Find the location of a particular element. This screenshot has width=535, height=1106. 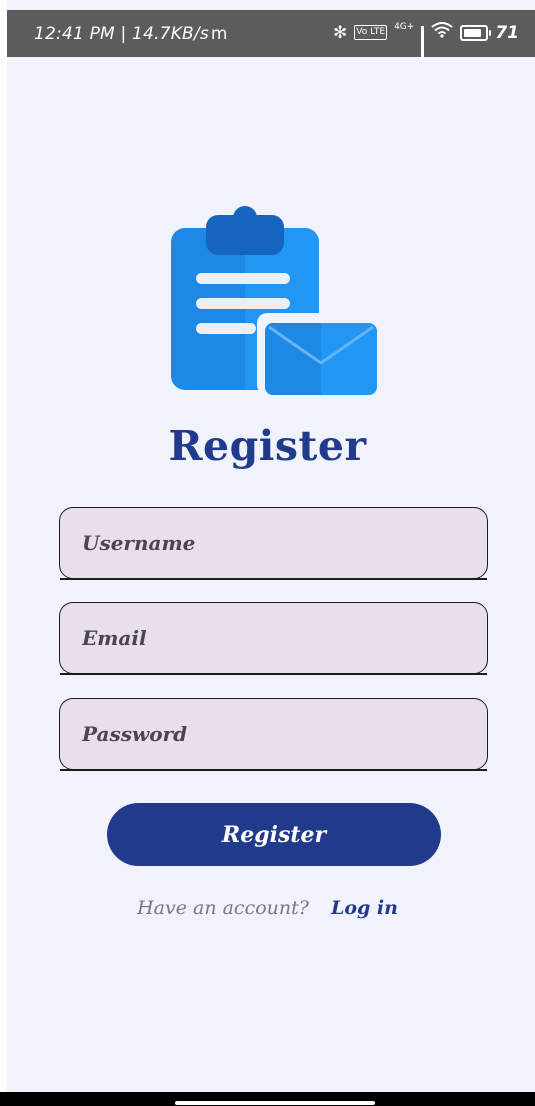

battery-icon is located at coordinates (476, 32).